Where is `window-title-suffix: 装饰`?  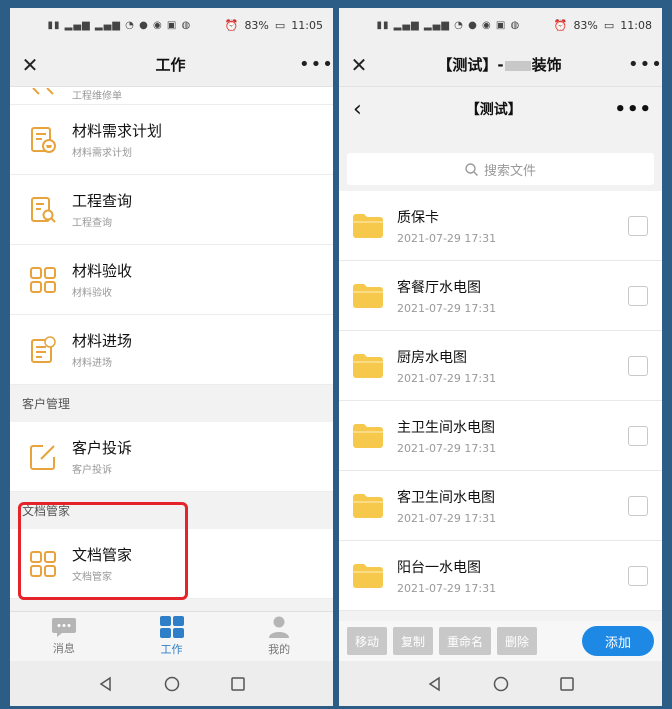
window-title-suffix: 装饰 is located at coordinates (546, 65).